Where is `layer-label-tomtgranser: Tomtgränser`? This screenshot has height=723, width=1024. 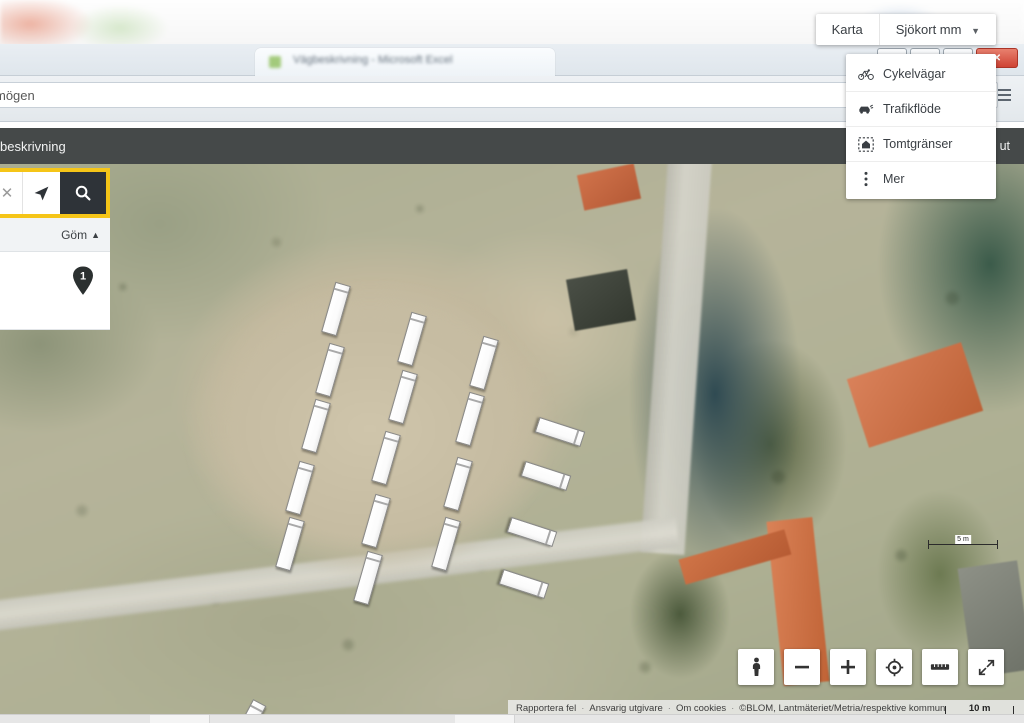 layer-label-tomtgranser: Tomtgränser is located at coordinates (918, 144).